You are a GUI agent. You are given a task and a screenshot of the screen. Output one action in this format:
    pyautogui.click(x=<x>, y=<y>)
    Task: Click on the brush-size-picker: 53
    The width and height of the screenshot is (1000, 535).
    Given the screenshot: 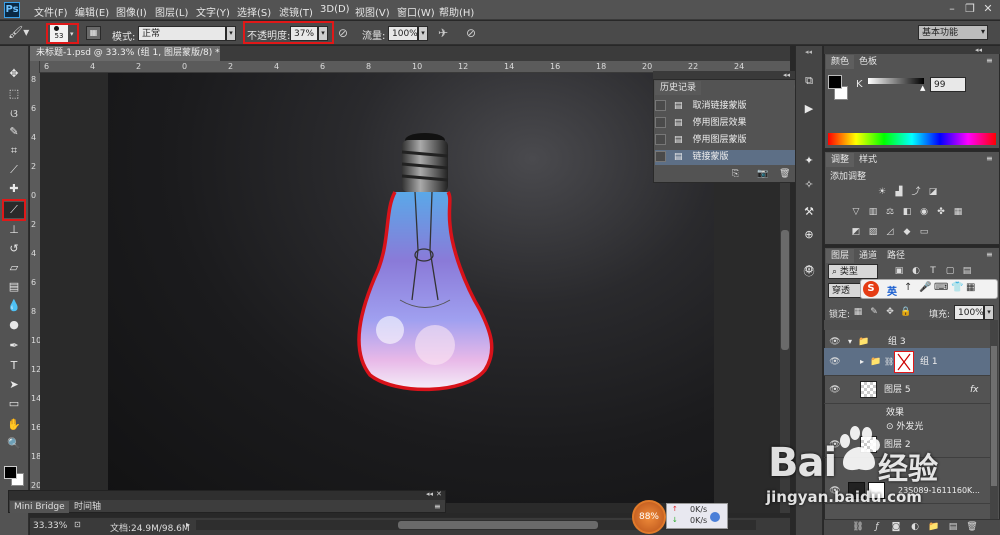 What is the action you would take?
    pyautogui.click(x=59, y=33)
    